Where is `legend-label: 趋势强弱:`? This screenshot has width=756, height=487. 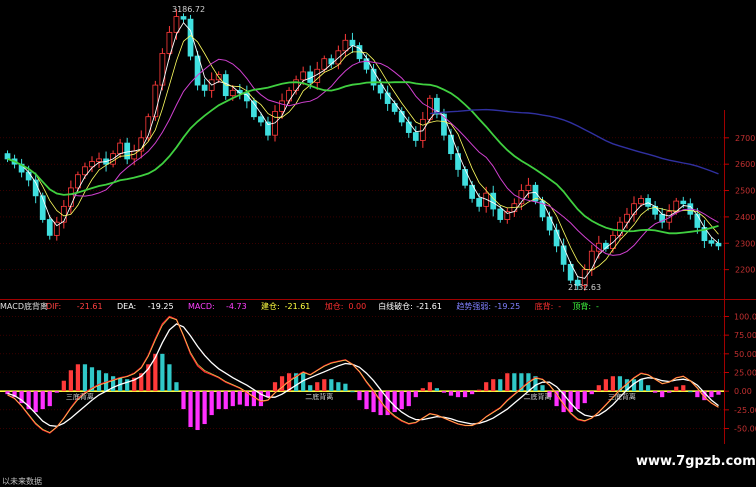 legend-label: 趋势强弱: is located at coordinates (473, 306).